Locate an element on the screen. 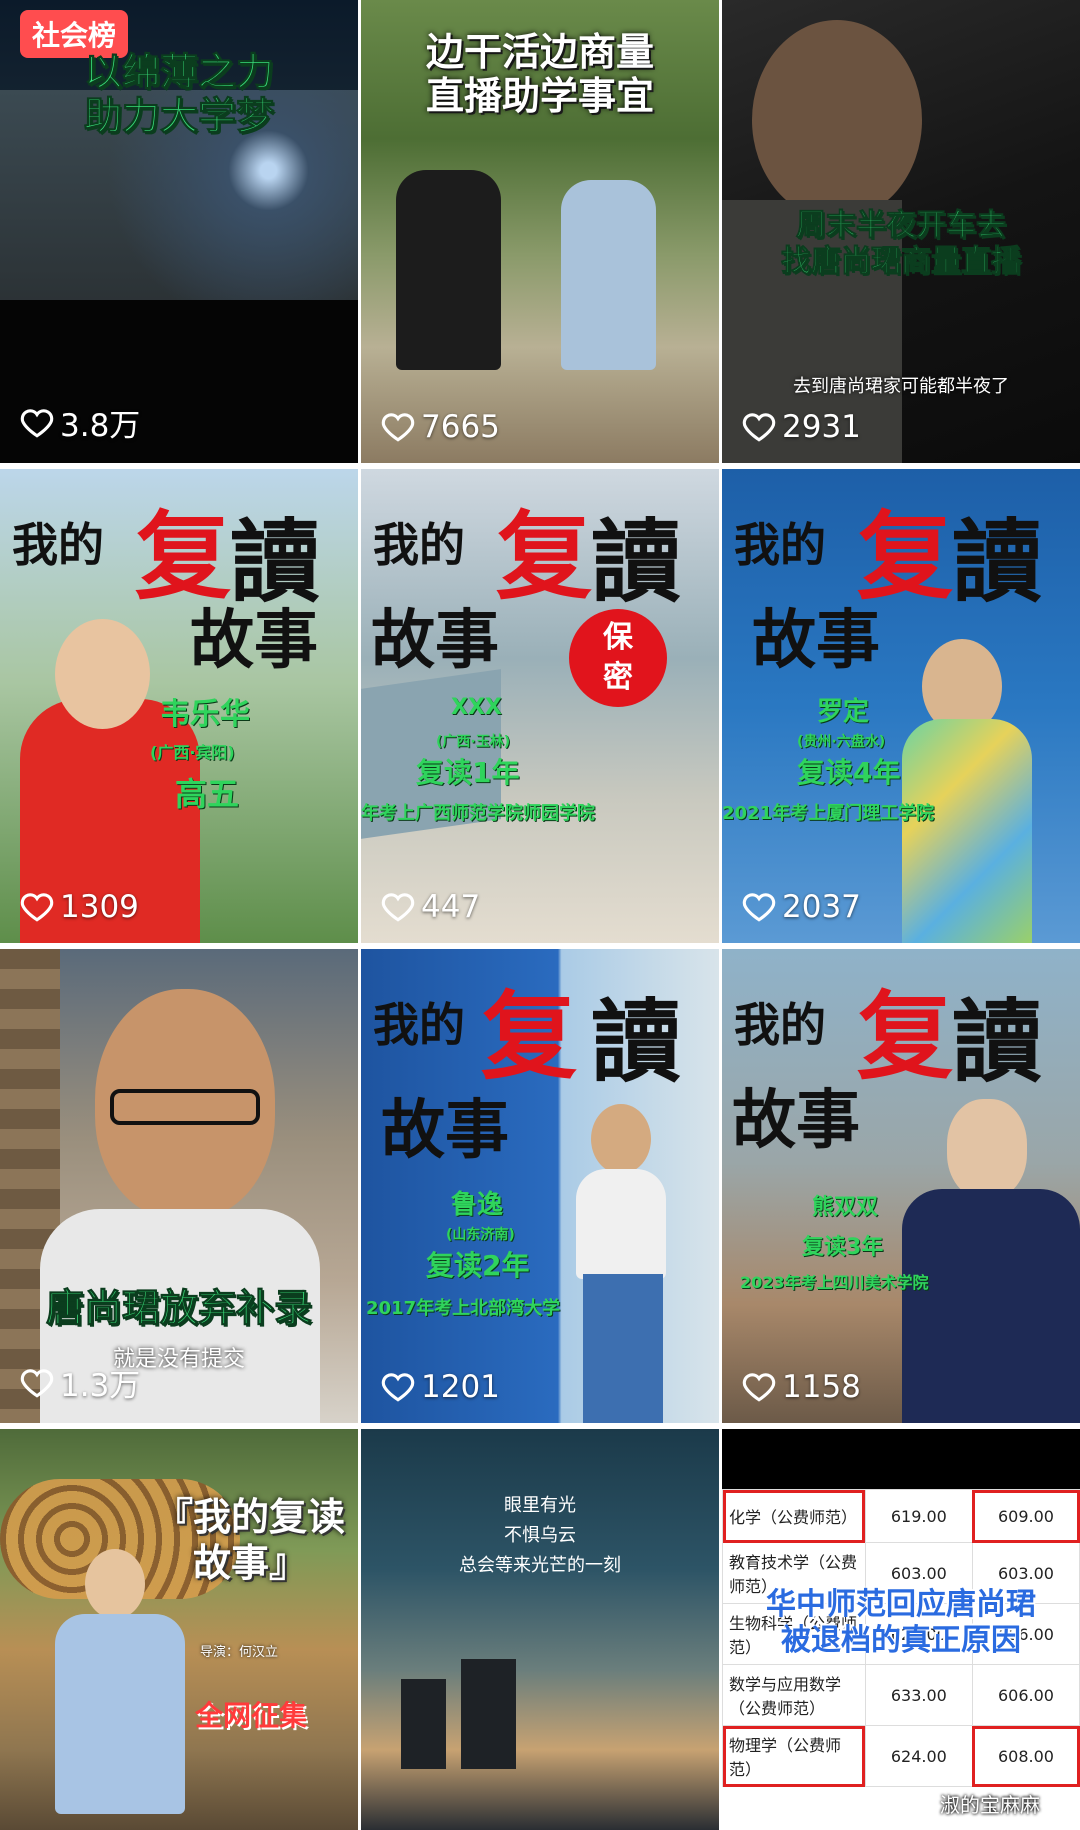 Image resolution: width=1080 pixels, height=1830 pixels. like-count-text: 2931 is located at coordinates (821, 427).